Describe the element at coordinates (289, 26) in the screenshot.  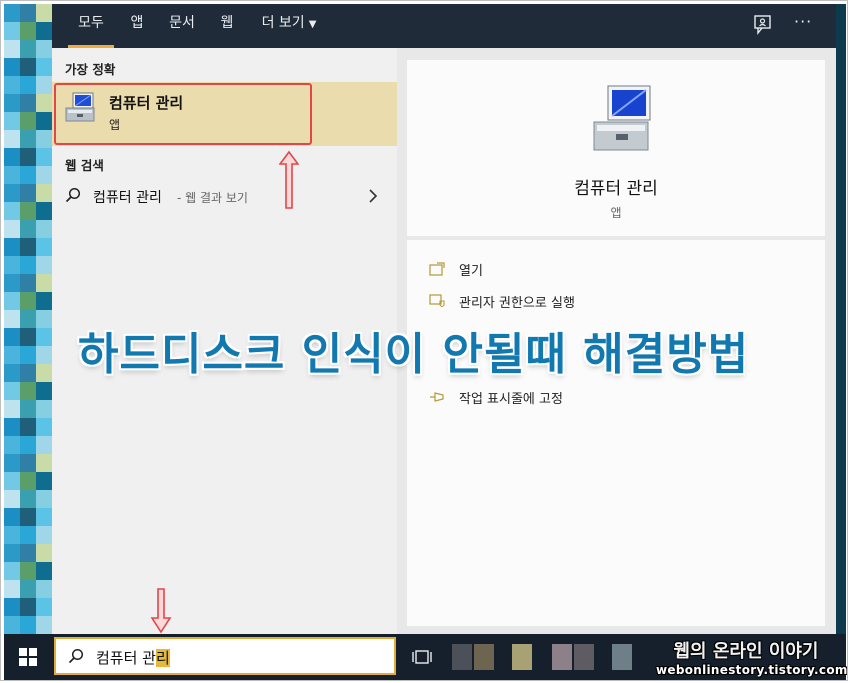
I see `tab-more-dropdown: 더 보기 ▼` at that location.